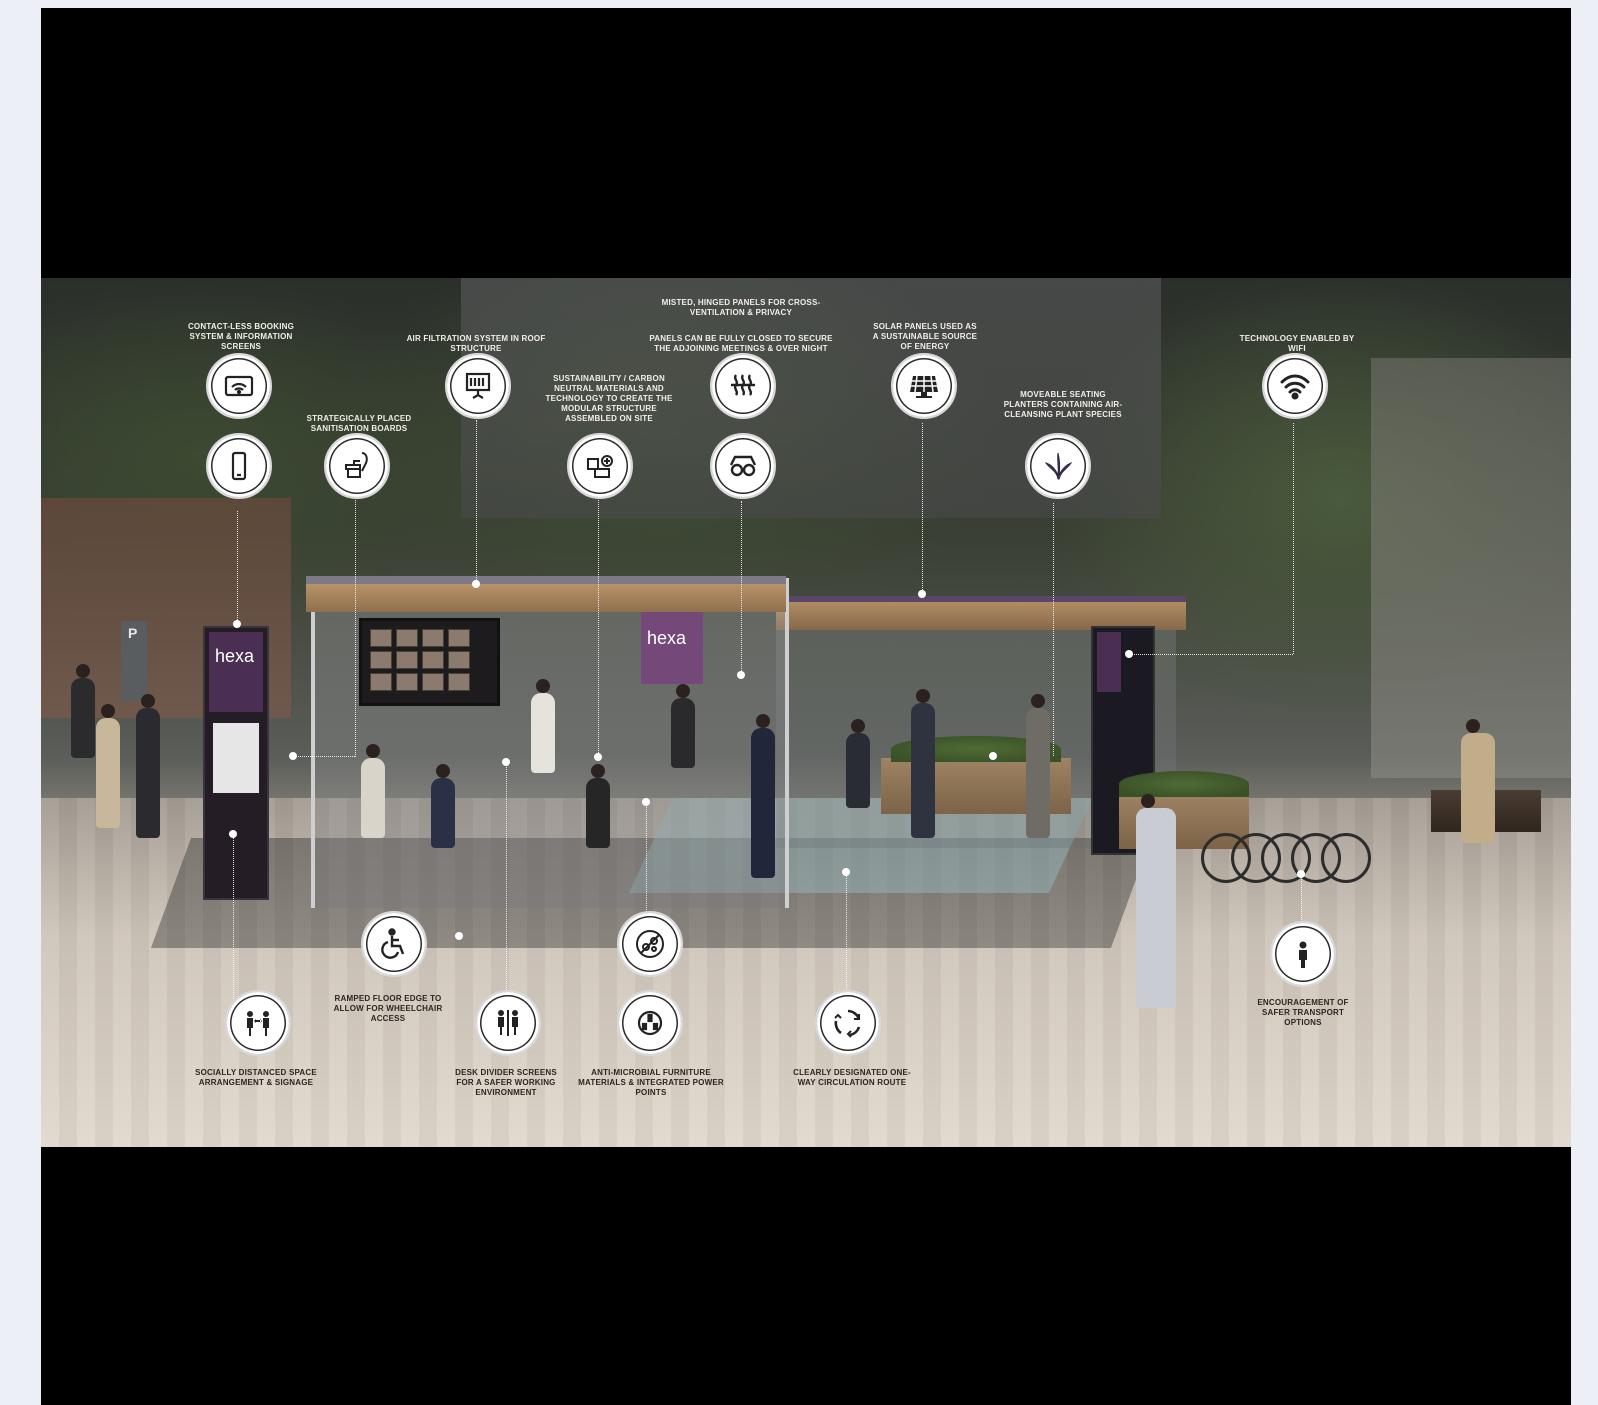 This screenshot has width=1598, height=1405. I want to click on solar-panel-icon, so click(924, 386).